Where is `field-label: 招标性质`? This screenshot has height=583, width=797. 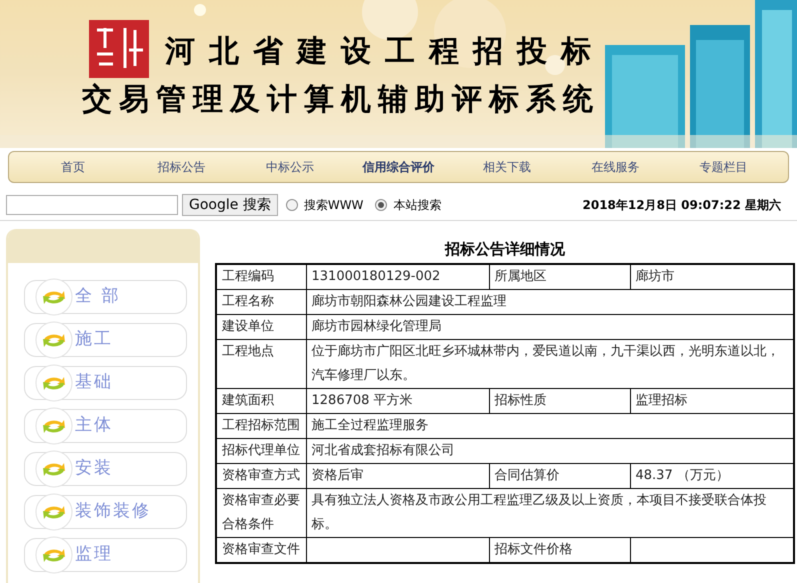
field-label: 招标性质 is located at coordinates (520, 400).